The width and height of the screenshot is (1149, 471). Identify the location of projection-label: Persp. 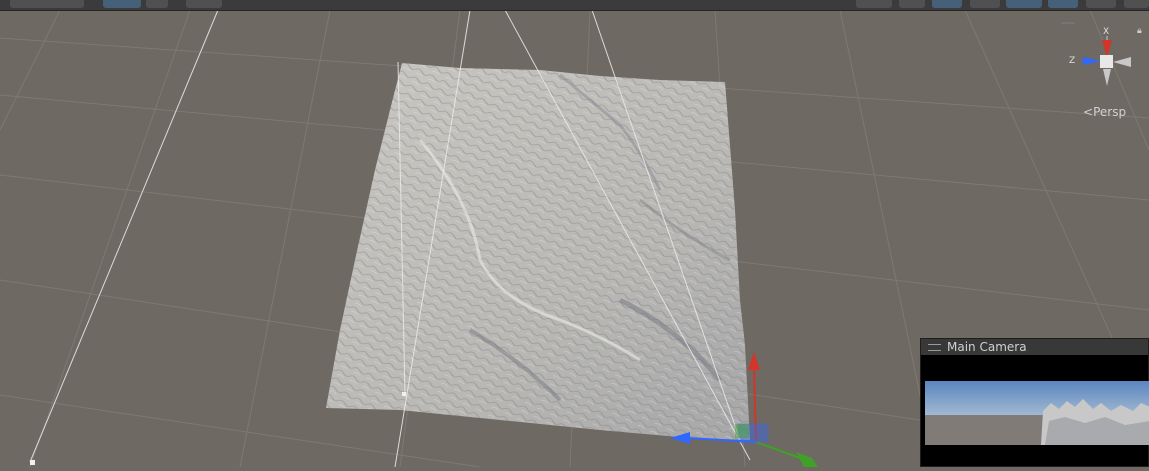
(1110, 112).